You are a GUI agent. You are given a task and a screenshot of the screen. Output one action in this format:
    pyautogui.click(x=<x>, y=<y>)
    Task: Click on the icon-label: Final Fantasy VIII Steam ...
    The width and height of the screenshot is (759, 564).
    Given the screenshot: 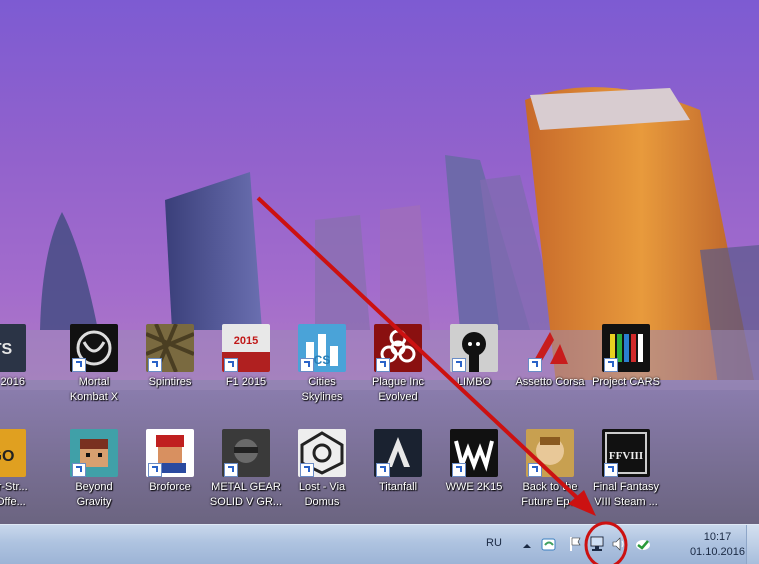 What is the action you would take?
    pyautogui.click(x=626, y=494)
    